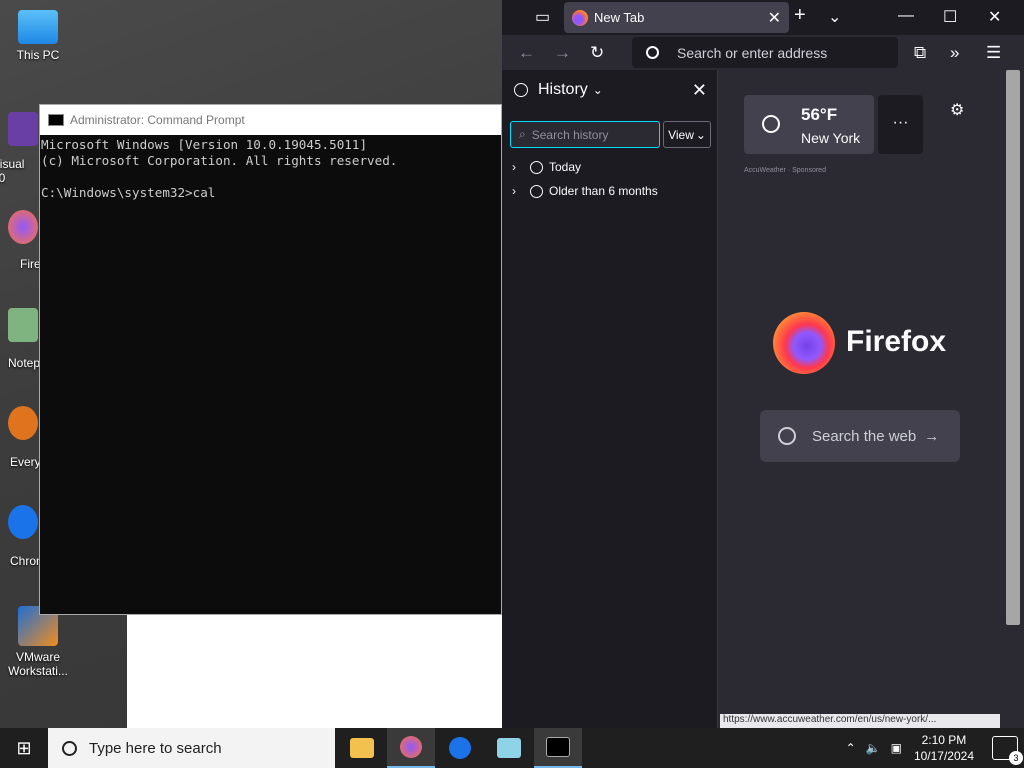 This screenshot has height=768, width=1024. Describe the element at coordinates (570, 134) in the screenshot. I see `search-history-placeholder: Search history` at that location.